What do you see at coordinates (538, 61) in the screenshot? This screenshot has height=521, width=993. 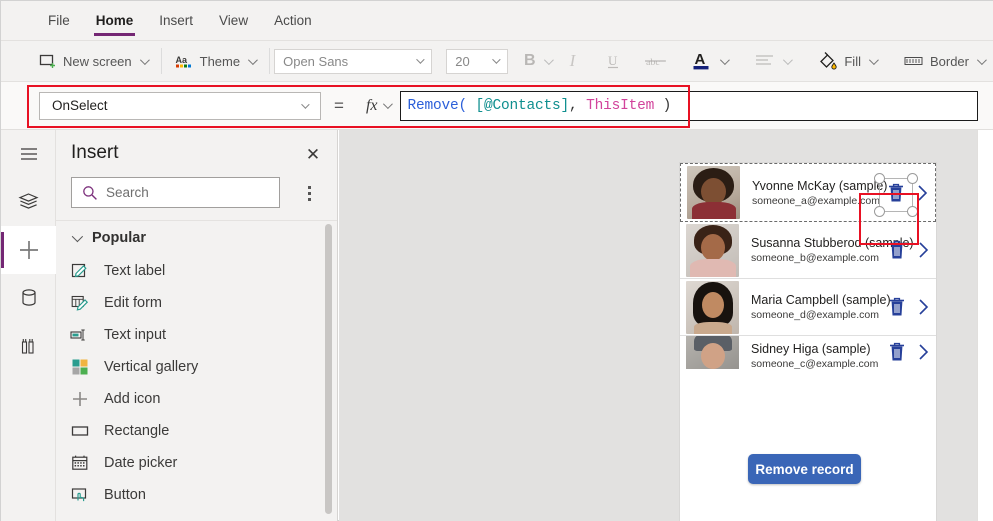 I see `bold-button: B` at bounding box center [538, 61].